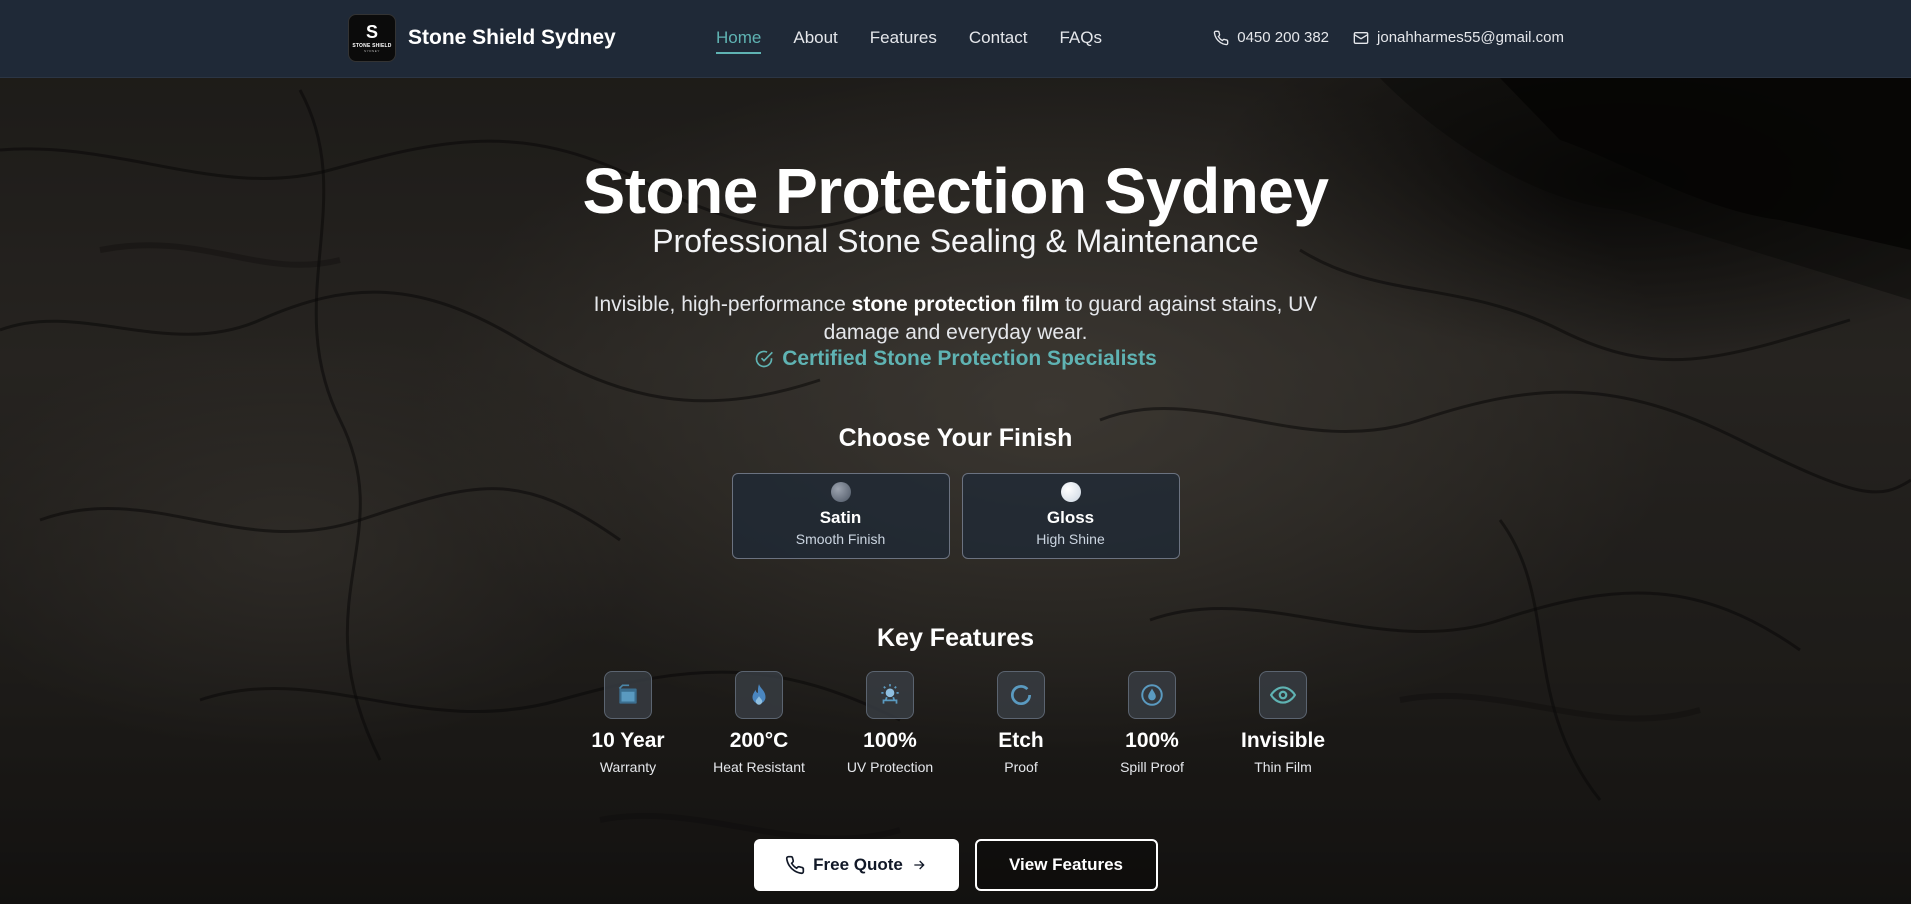 The height and width of the screenshot is (904, 1911). What do you see at coordinates (969, 358) in the screenshot?
I see `certified-text: Certified Stone Protection Specialists` at bounding box center [969, 358].